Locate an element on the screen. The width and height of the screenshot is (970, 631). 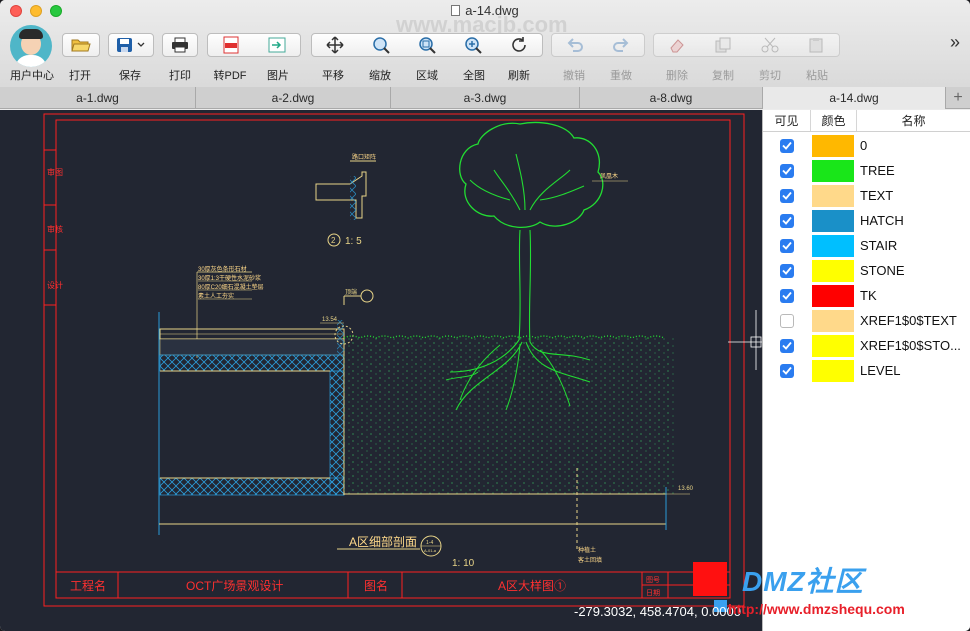
detail-number: 2 is located at coordinates (333, 240).